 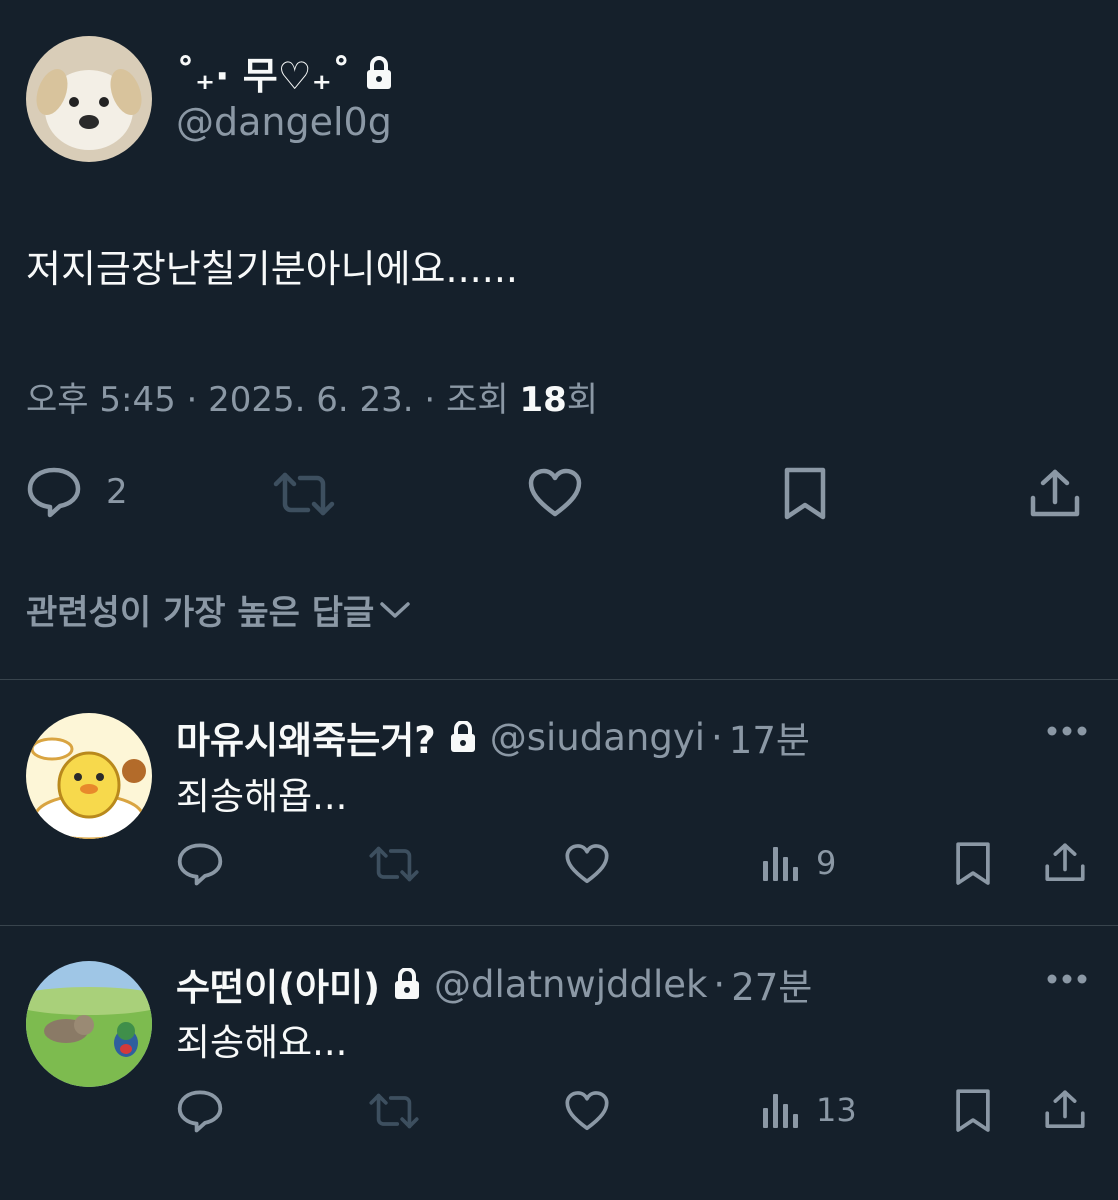 What do you see at coordinates (310, 400) in the screenshot?
I see `tweet-date: 2025. 6. 23.` at bounding box center [310, 400].